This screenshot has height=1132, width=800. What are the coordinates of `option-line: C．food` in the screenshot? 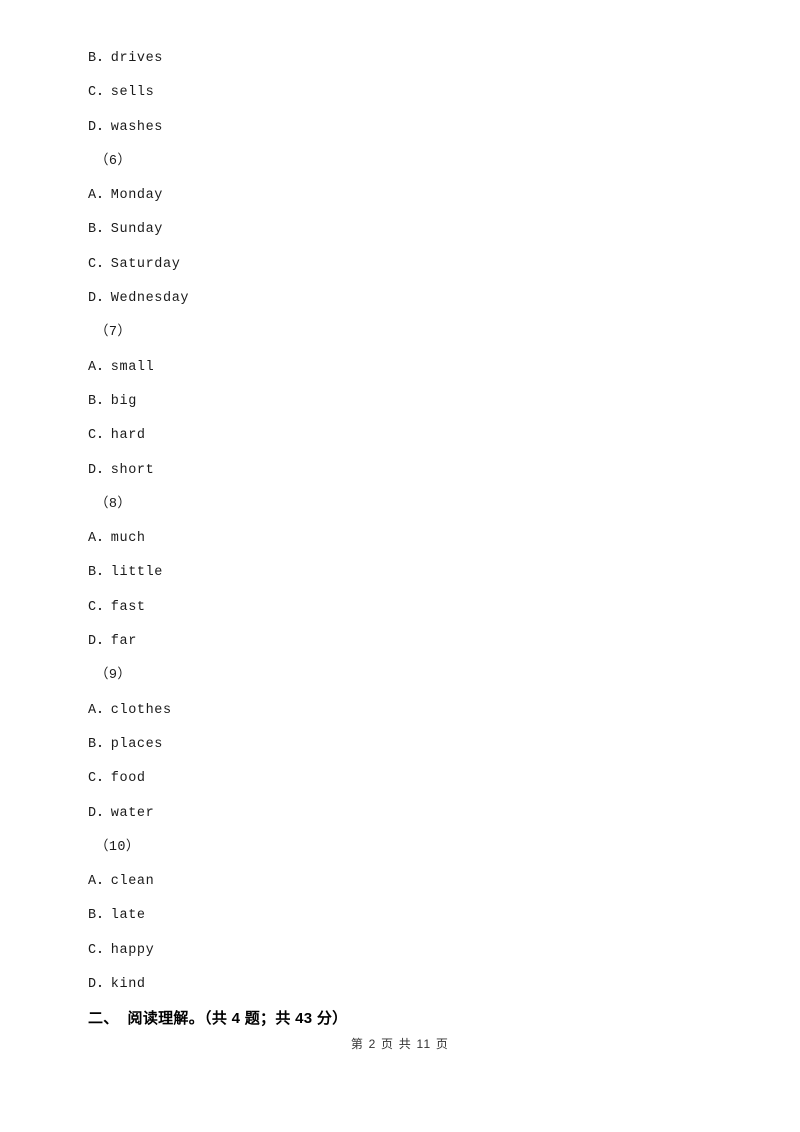 It's located at (117, 779).